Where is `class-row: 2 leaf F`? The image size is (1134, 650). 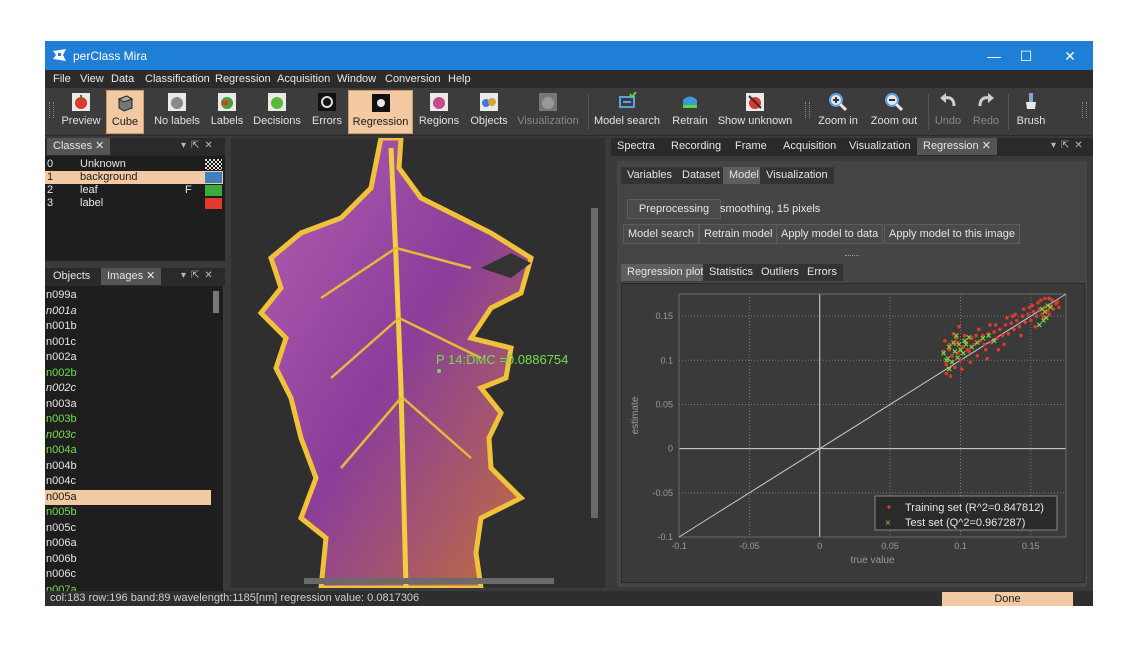 class-row: 2 leaf F is located at coordinates (134, 190).